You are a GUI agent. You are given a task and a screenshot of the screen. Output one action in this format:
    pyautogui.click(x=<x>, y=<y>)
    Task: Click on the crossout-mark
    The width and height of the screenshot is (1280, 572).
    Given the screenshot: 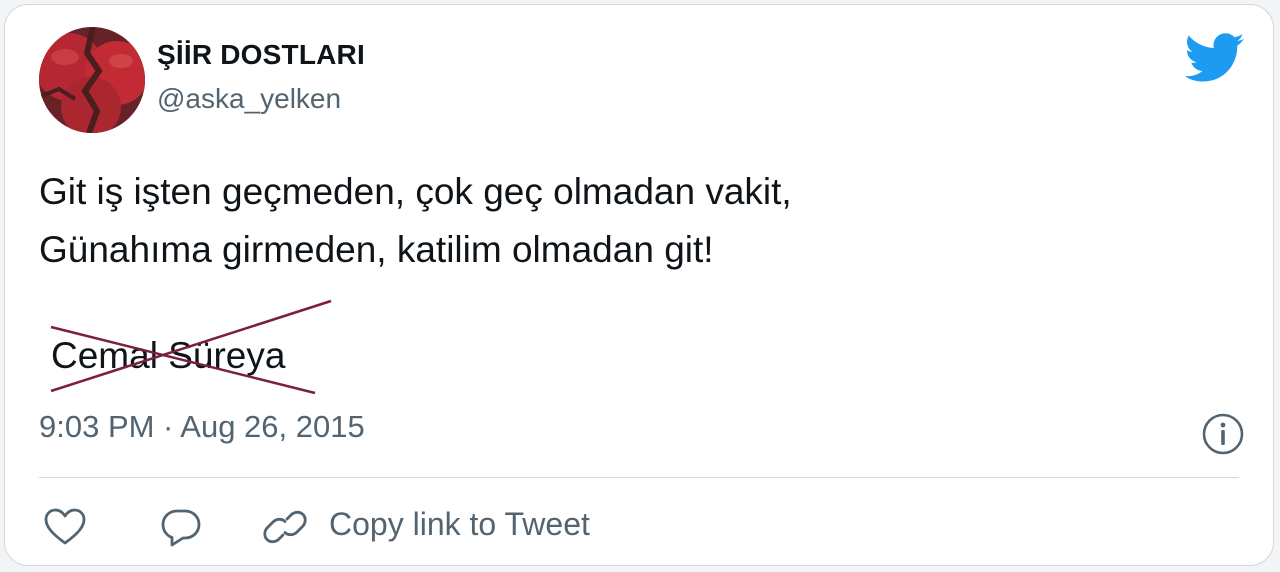 What is the action you would take?
    pyautogui.click(x=191, y=347)
    